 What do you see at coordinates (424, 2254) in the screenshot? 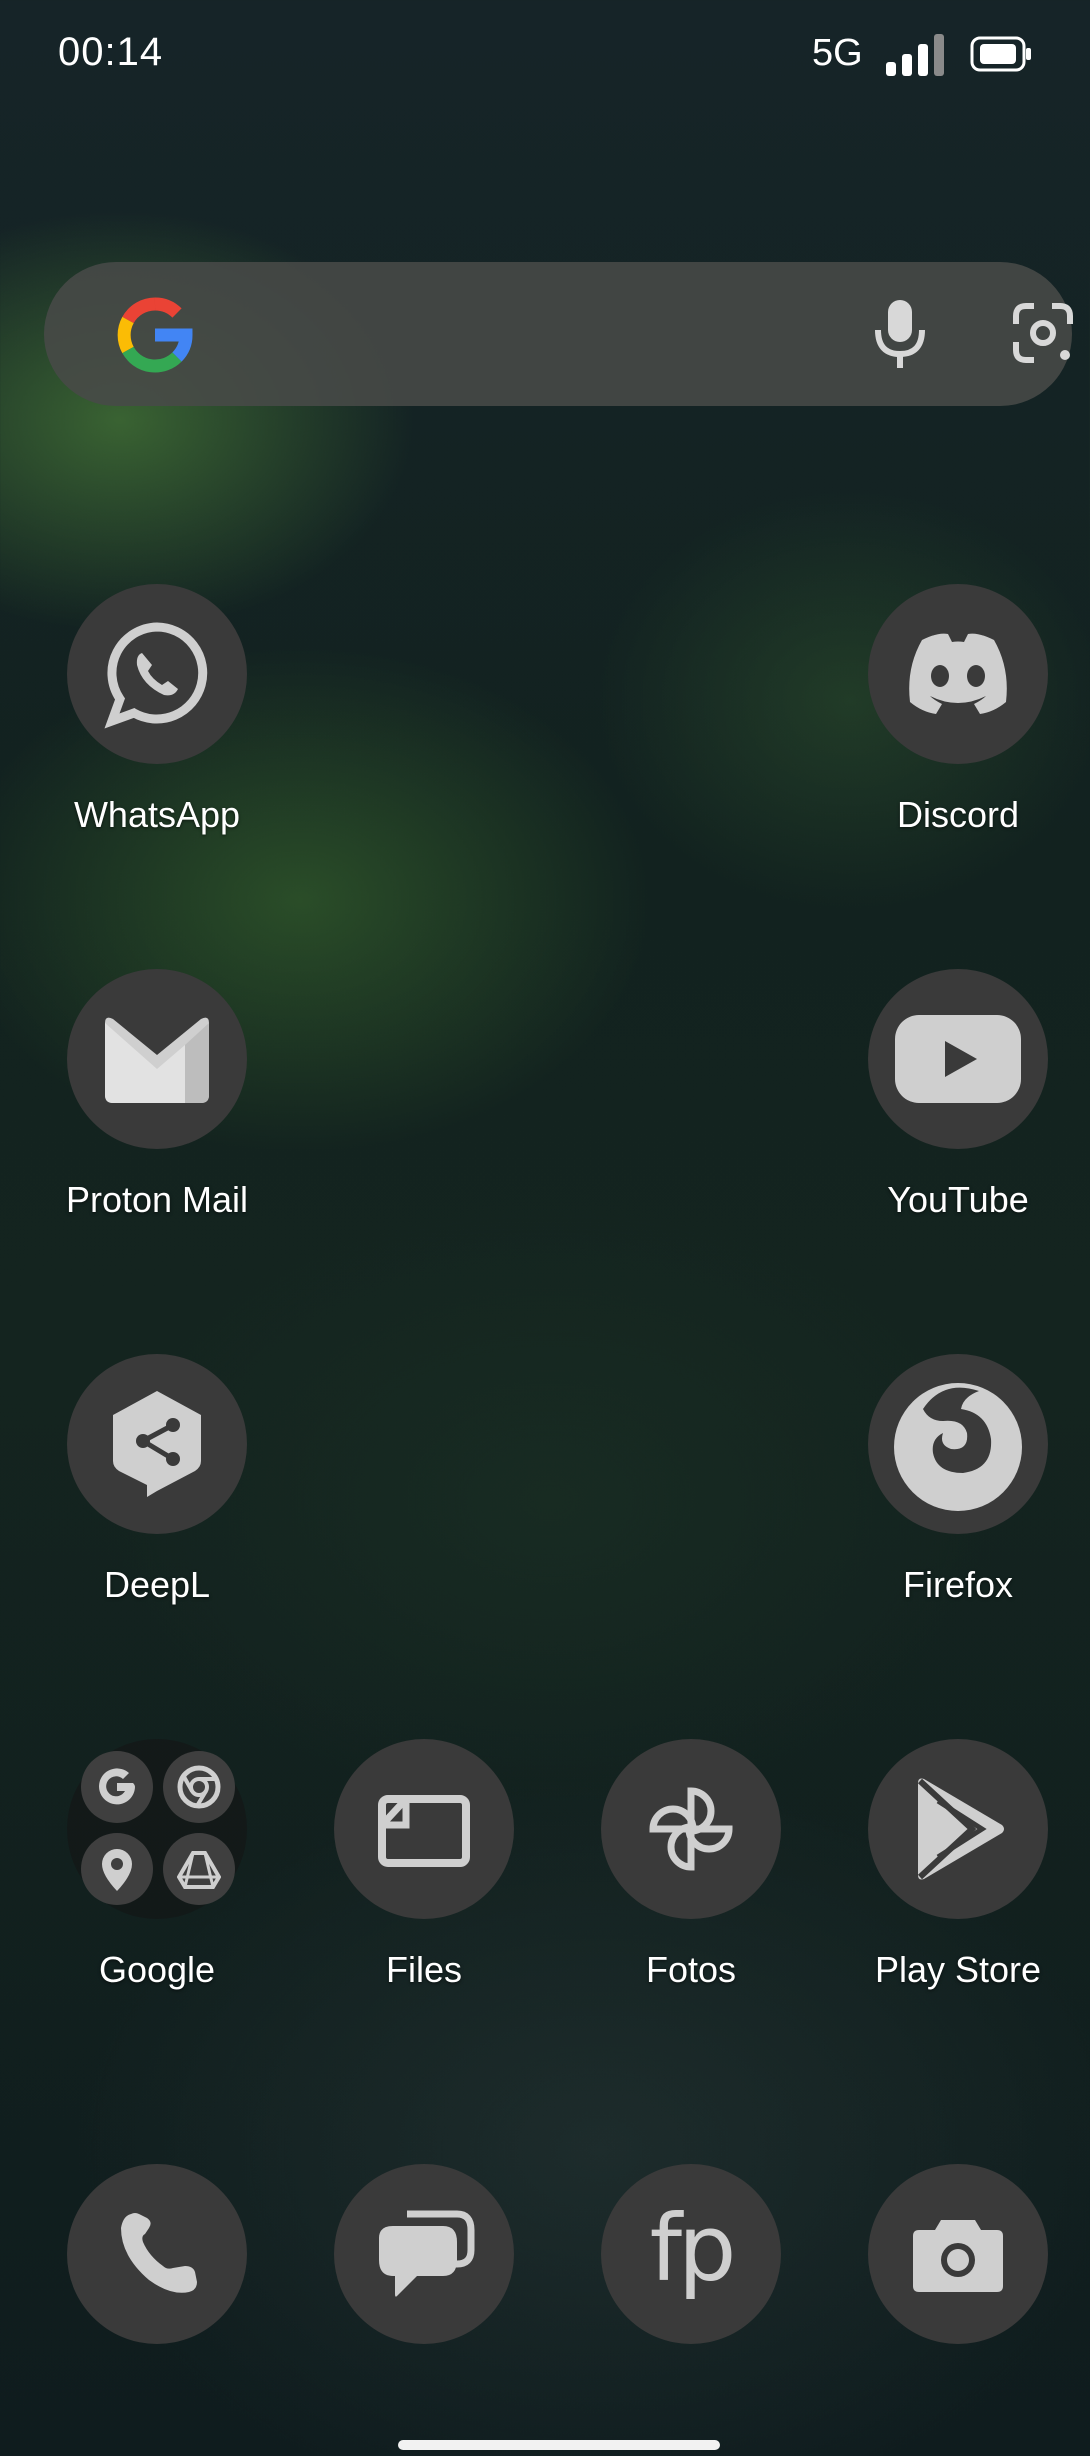
I see `messages-icon` at bounding box center [424, 2254].